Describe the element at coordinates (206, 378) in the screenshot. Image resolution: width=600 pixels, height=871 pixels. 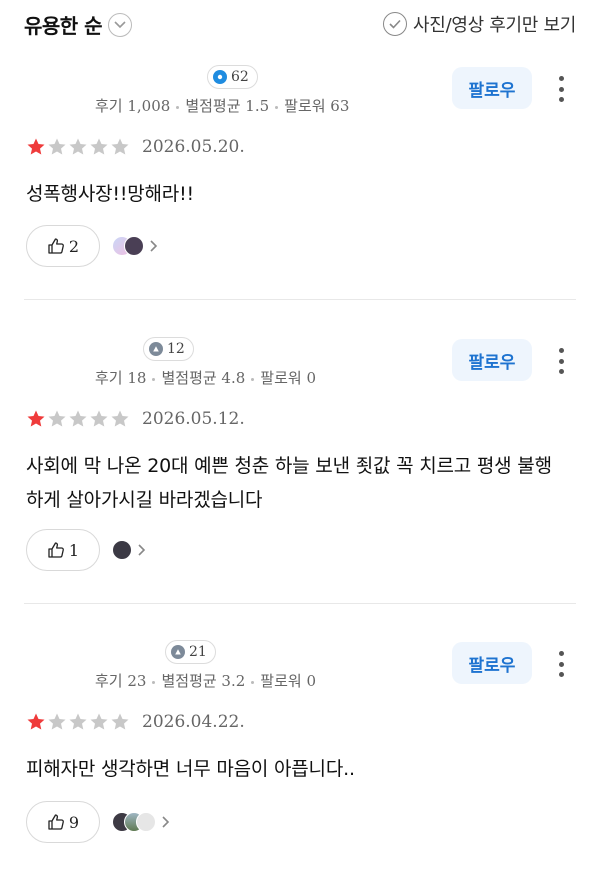
I see `reviewer-stats: 후기 18 별점평균 4.8 팔로워 0` at that location.